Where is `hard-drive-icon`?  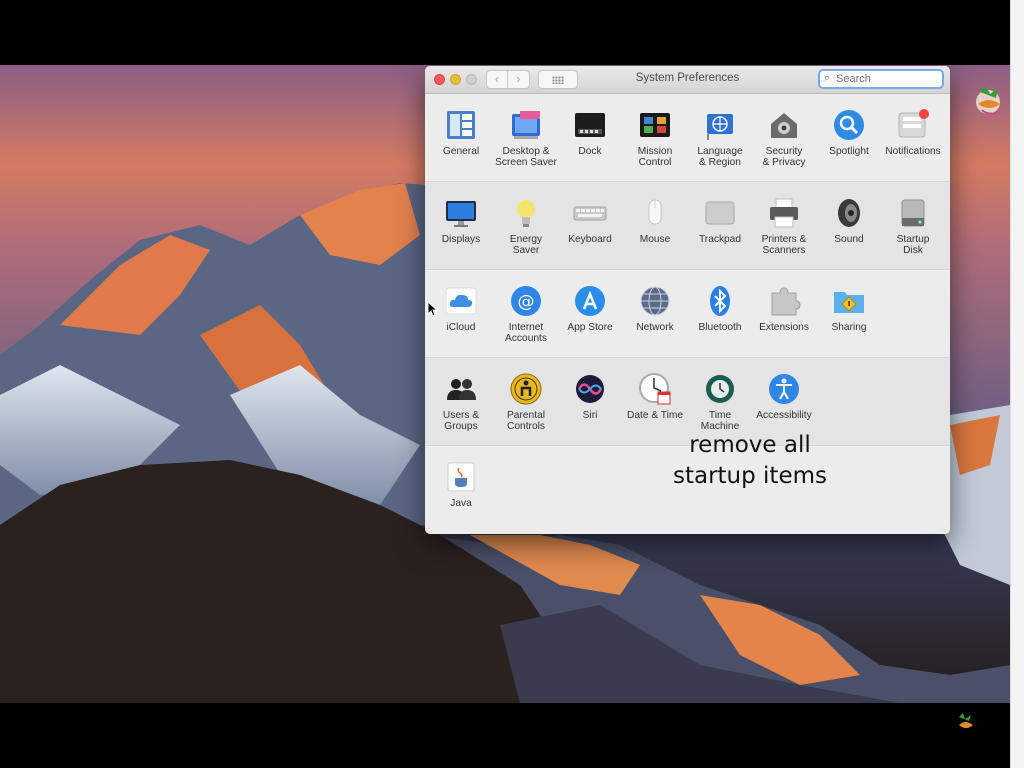 hard-drive-icon is located at coordinates (913, 213).